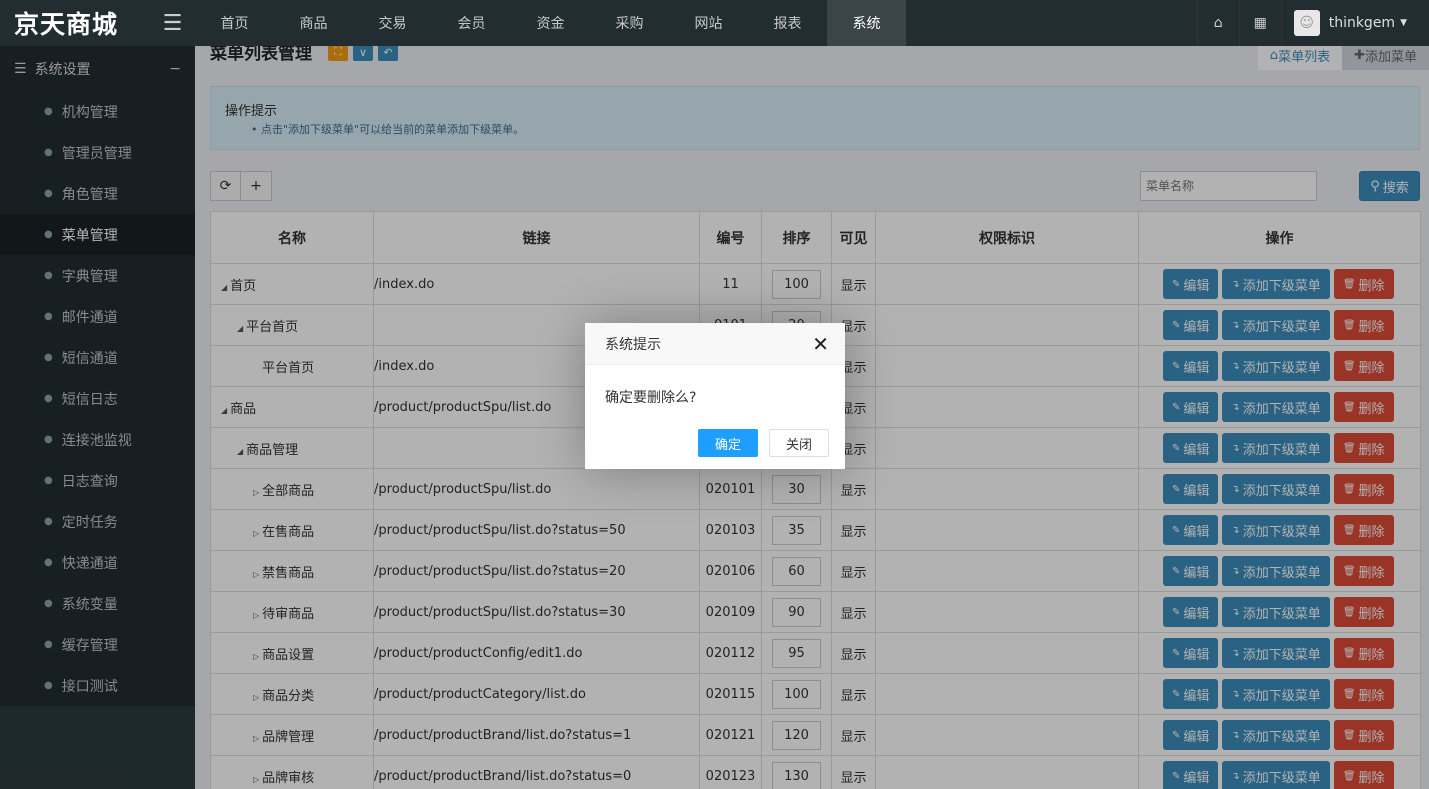  I want to click on dialog-message: 确定要删除么?, so click(651, 398).